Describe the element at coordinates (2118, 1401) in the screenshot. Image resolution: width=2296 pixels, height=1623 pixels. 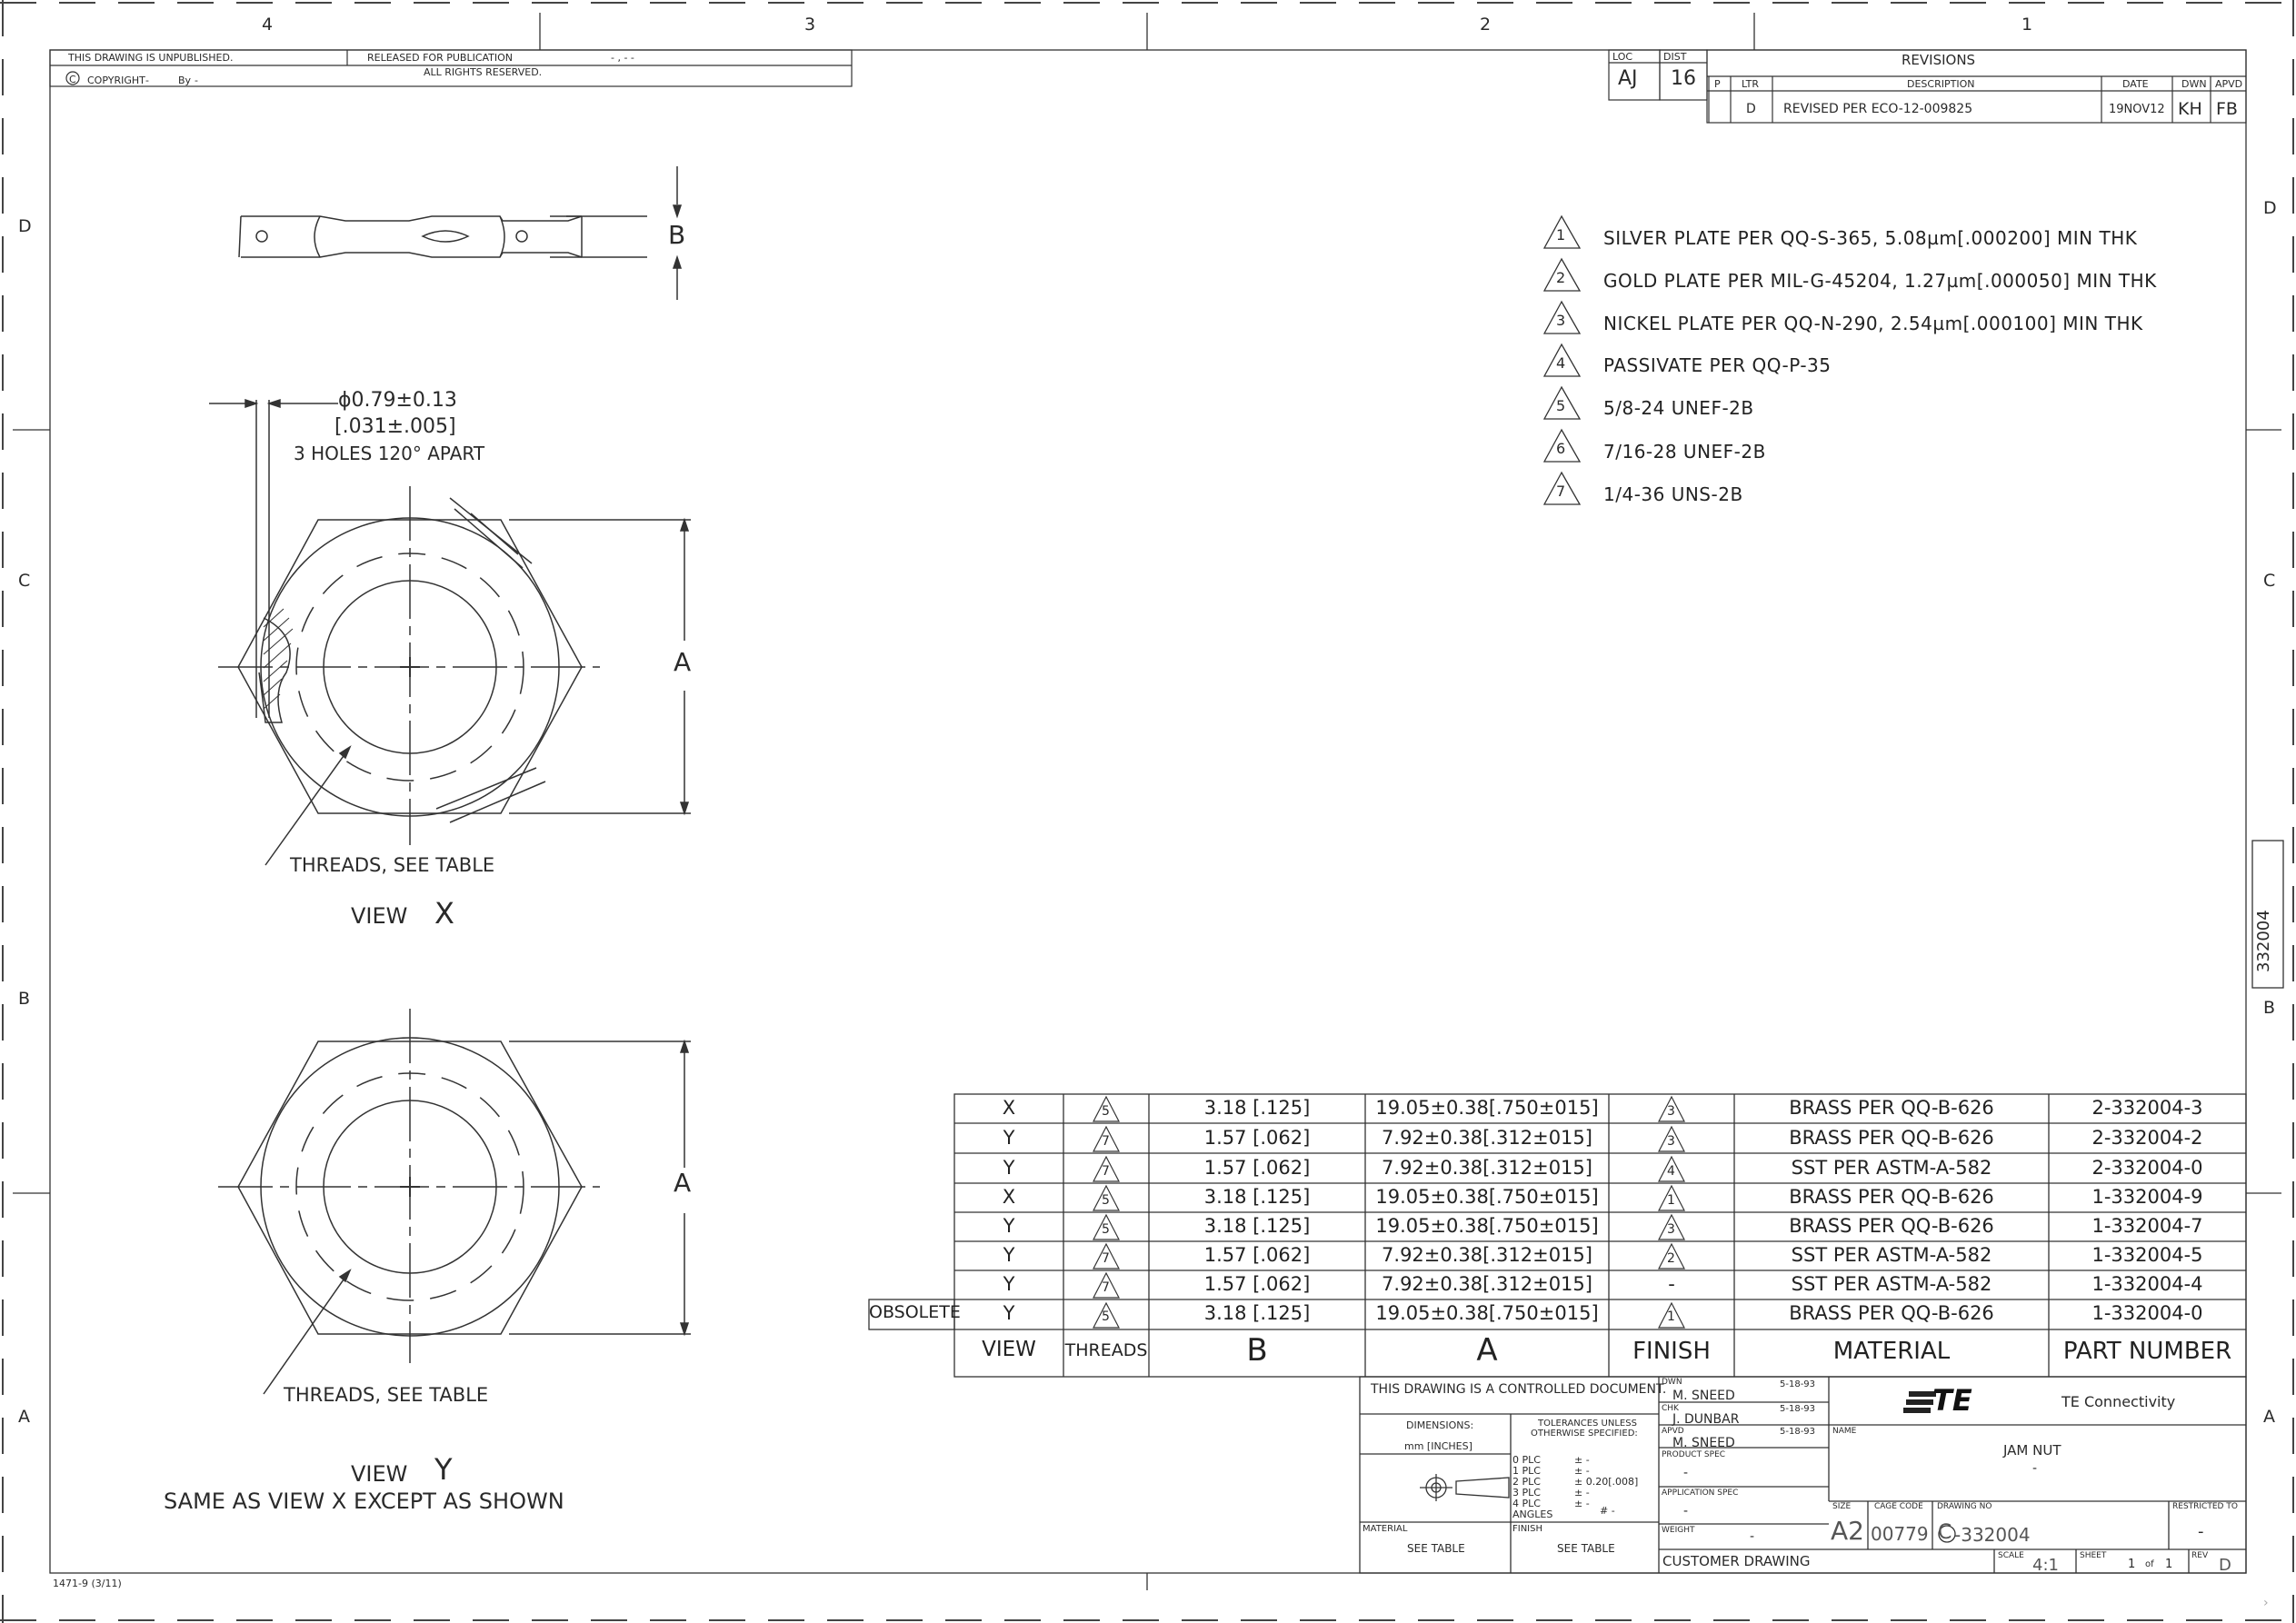
I see `company-name: TE Connectivity` at that location.